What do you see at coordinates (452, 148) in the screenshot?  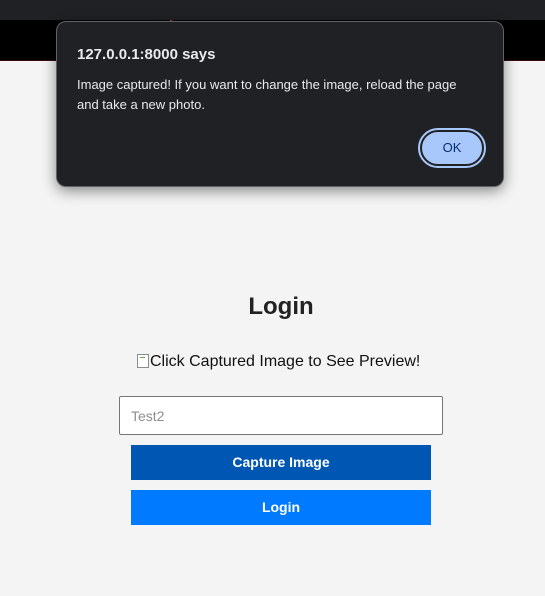 I see `ok-button: OK` at bounding box center [452, 148].